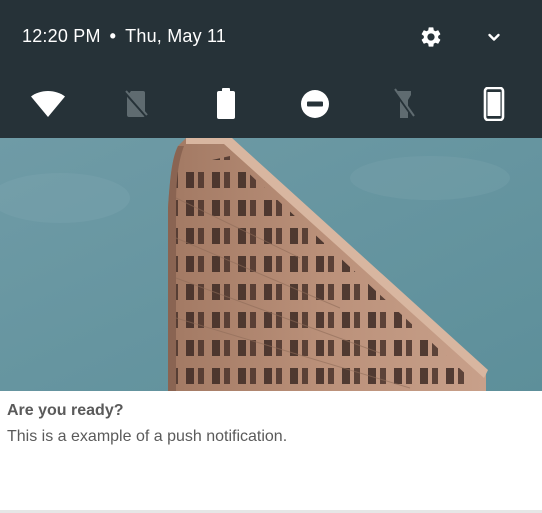 The height and width of the screenshot is (513, 542). I want to click on battery-tile, so click(226, 104).